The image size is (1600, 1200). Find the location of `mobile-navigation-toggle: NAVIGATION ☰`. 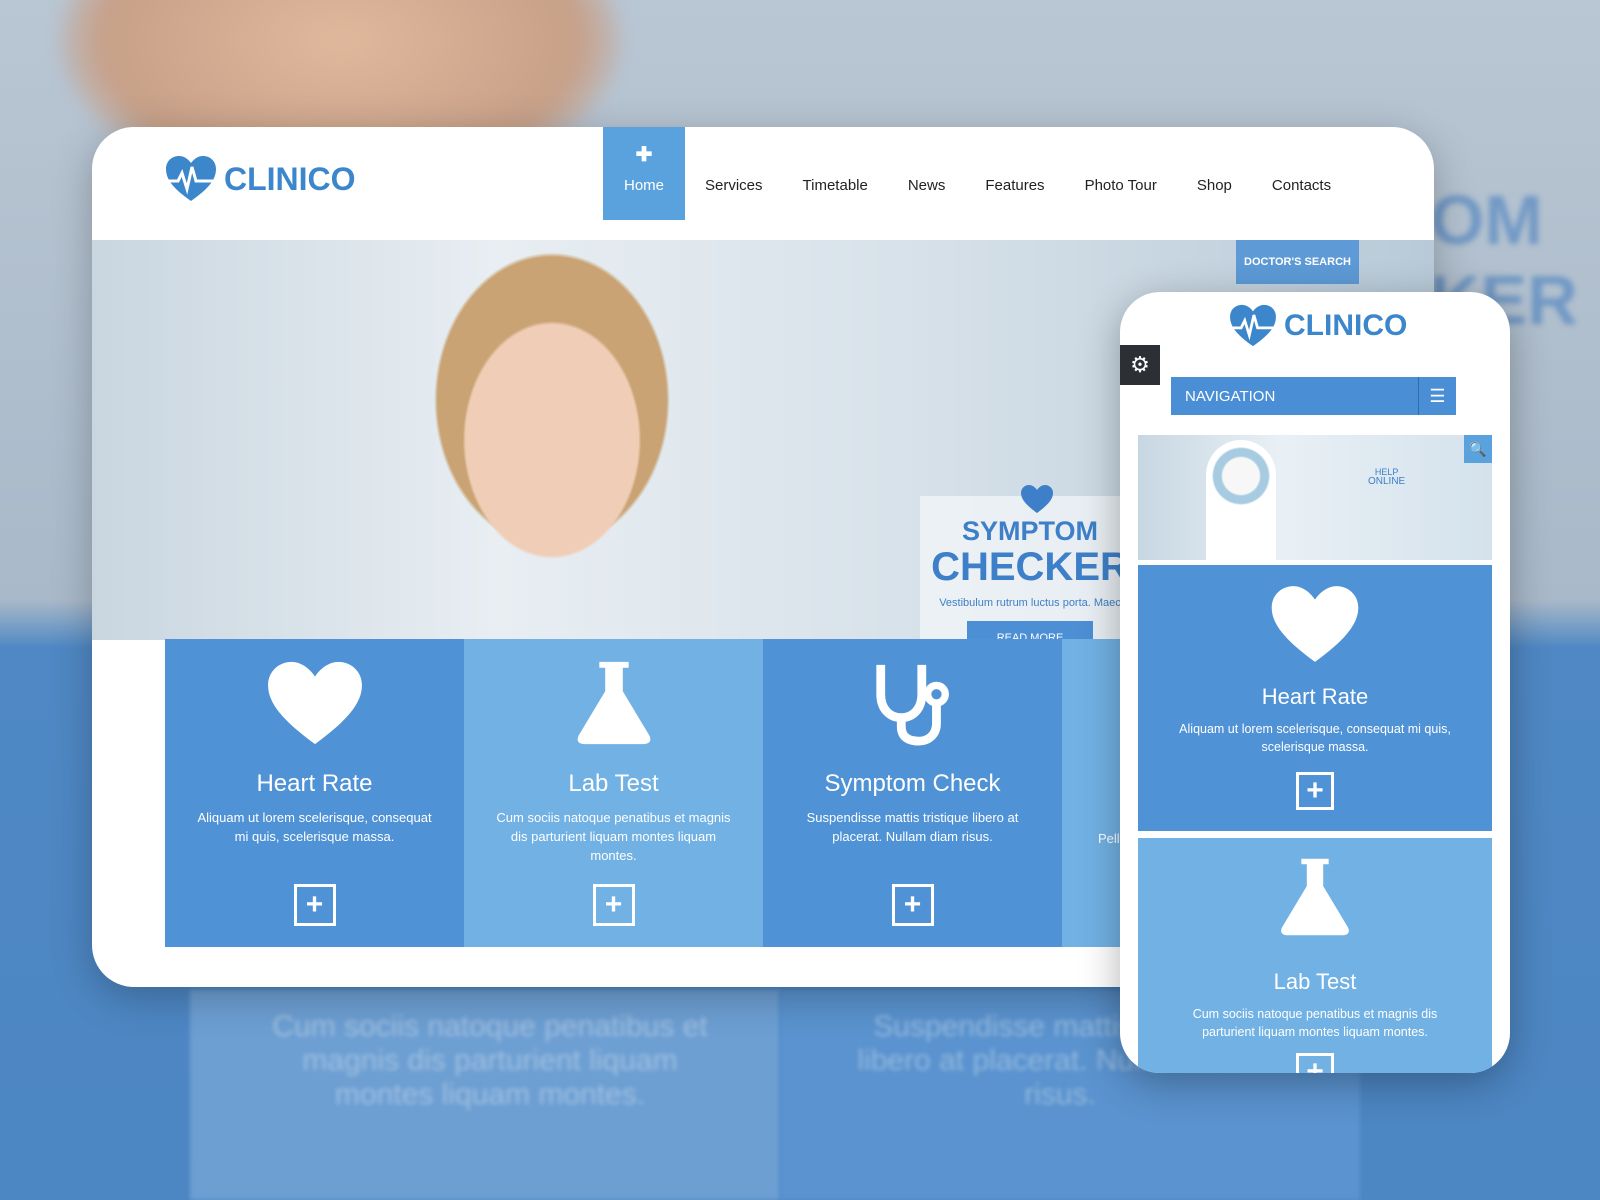

mobile-navigation-toggle: NAVIGATION ☰ is located at coordinates (1313, 396).